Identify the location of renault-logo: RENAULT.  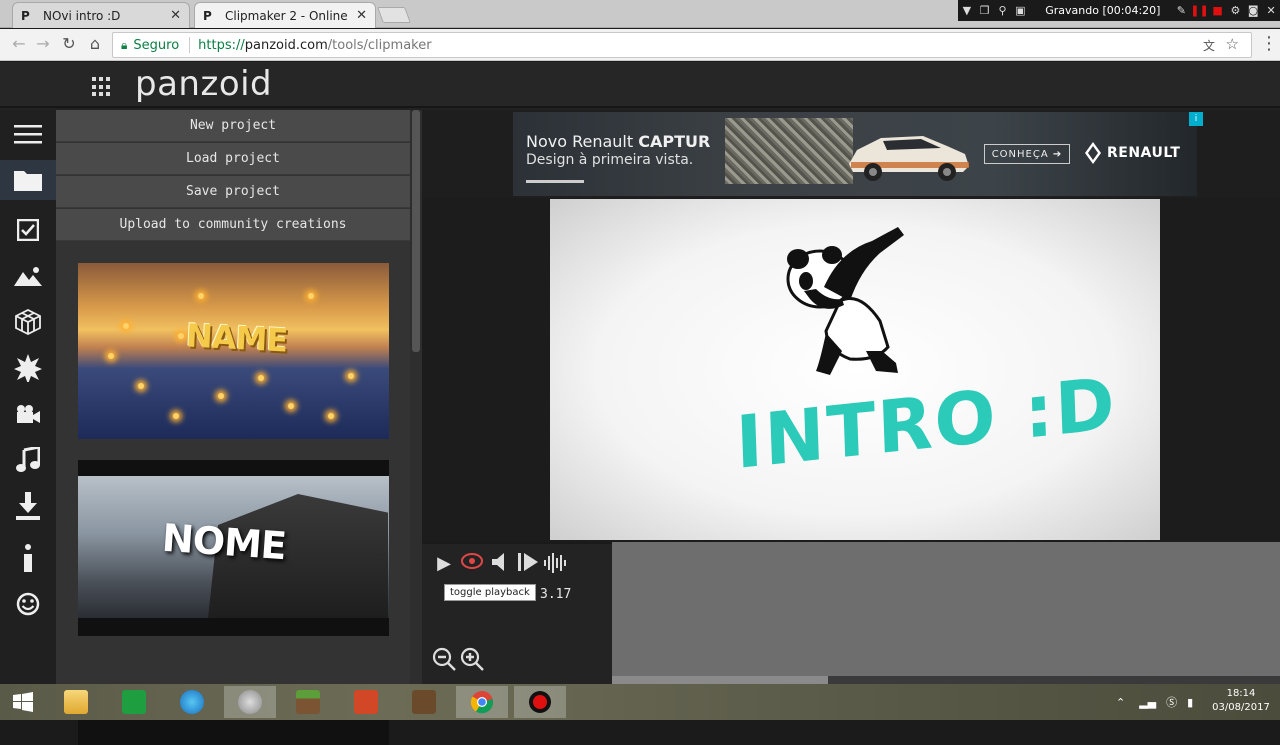
(1133, 153).